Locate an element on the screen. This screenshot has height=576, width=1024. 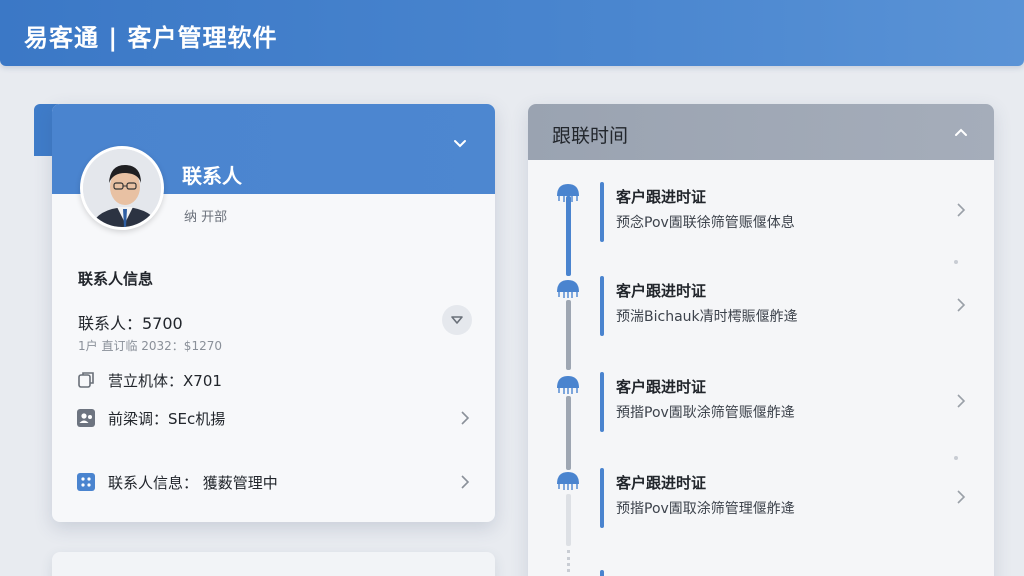
timeline-panel-title: 跟联时间 is located at coordinates (590, 136).